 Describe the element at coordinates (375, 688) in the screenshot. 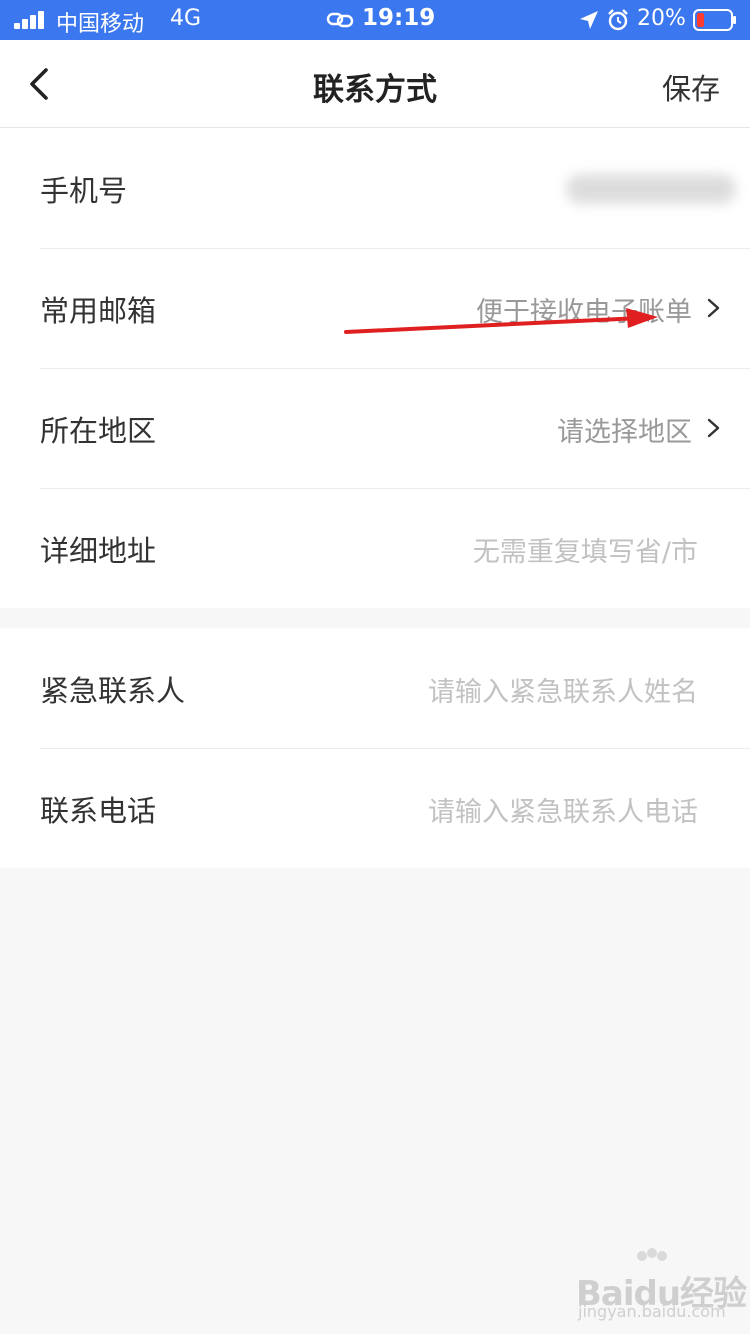

I see `emergency-name-row: 紧急联系人 请输入紧急联系人姓名` at that location.